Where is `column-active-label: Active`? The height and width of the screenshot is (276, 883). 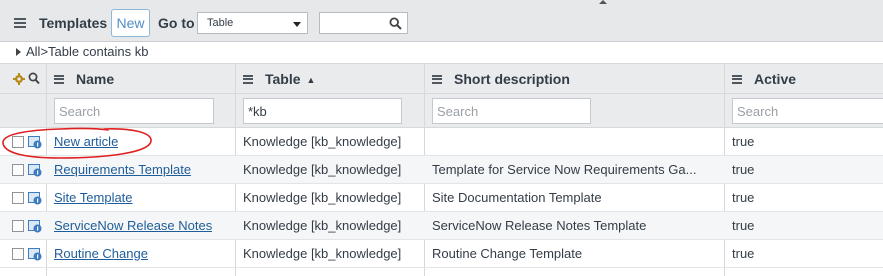 column-active-label: Active is located at coordinates (775, 79).